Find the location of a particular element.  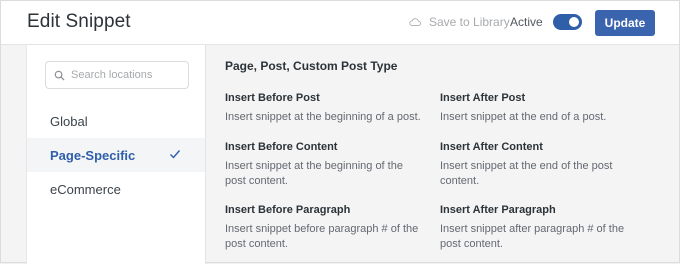

option-title: Insert Before Paragraph is located at coordinates (288, 210).